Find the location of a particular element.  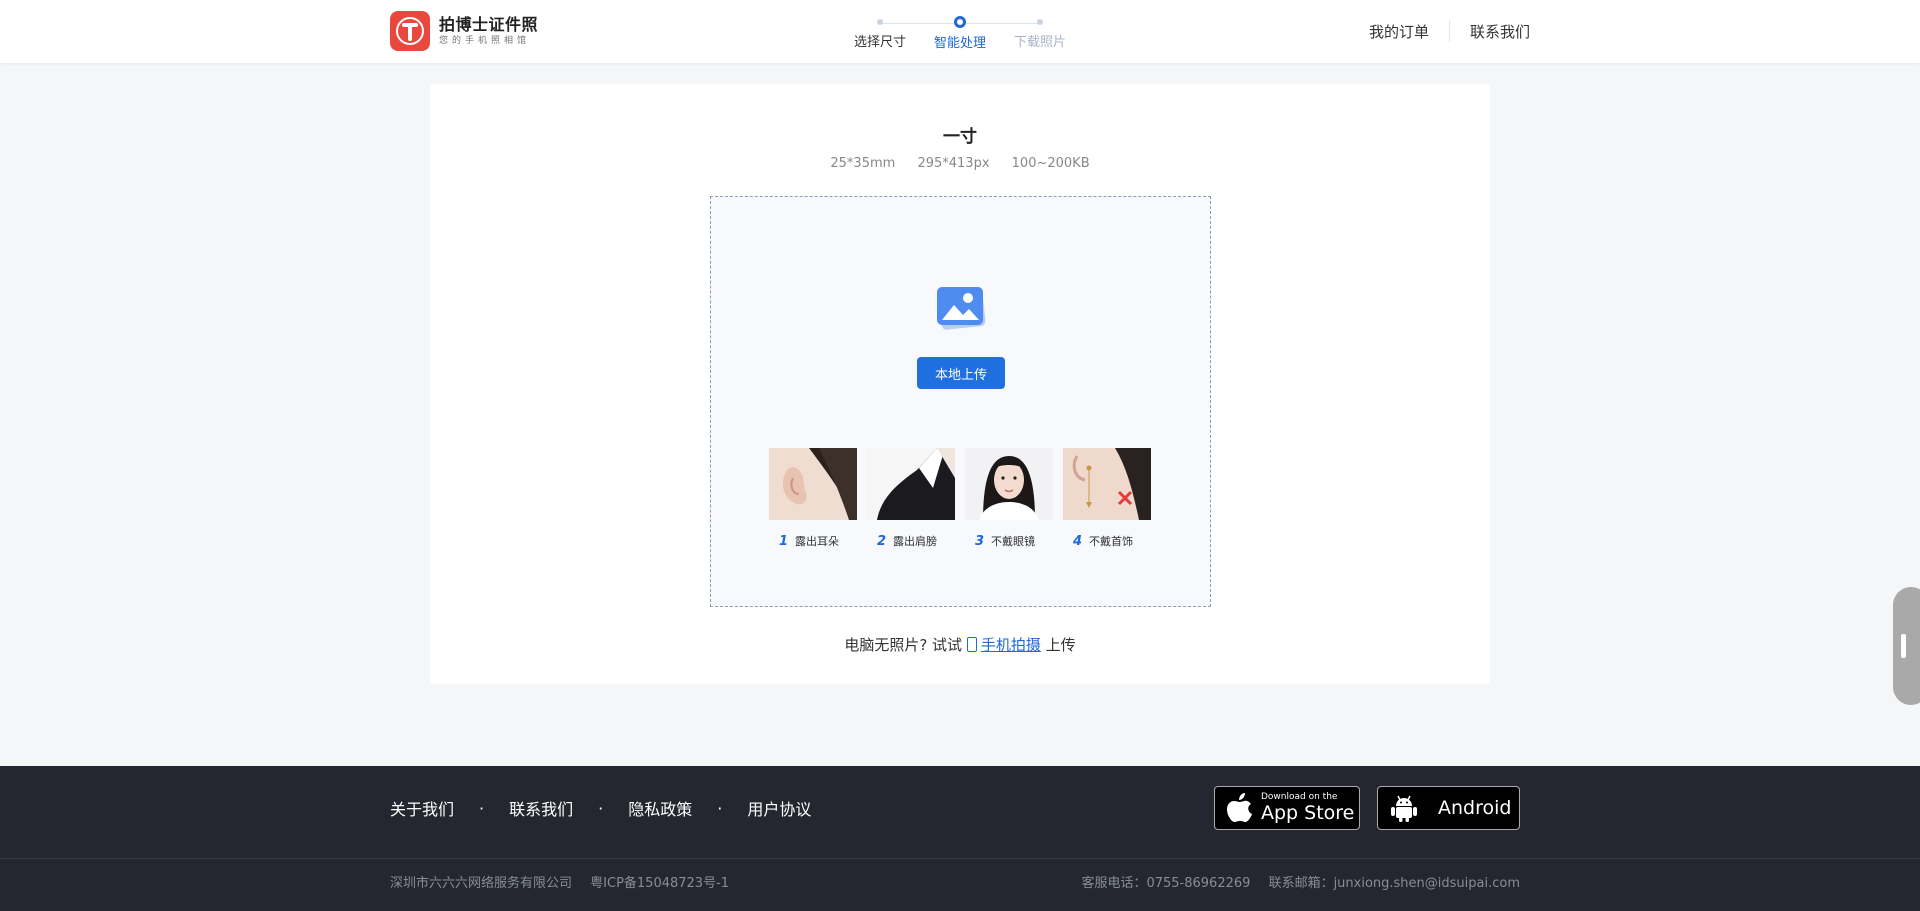

company-name: 深圳市六六六网络服务有限公司 is located at coordinates (481, 883).